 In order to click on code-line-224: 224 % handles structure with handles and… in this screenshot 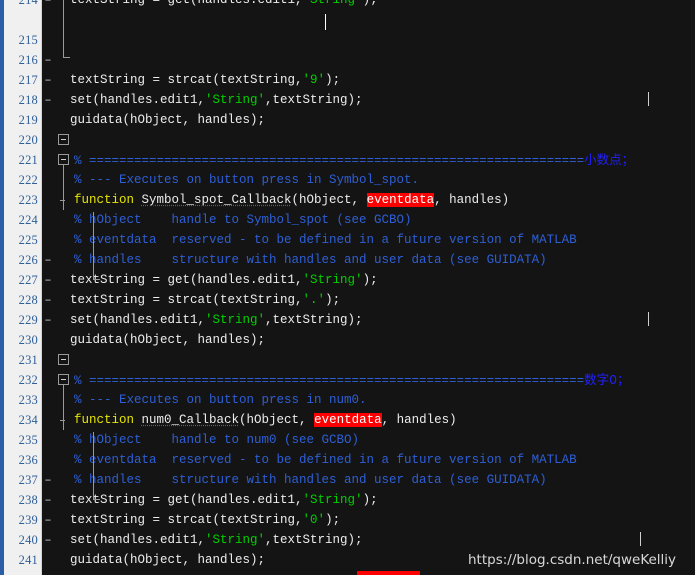, I will do `click(347, 228)`.